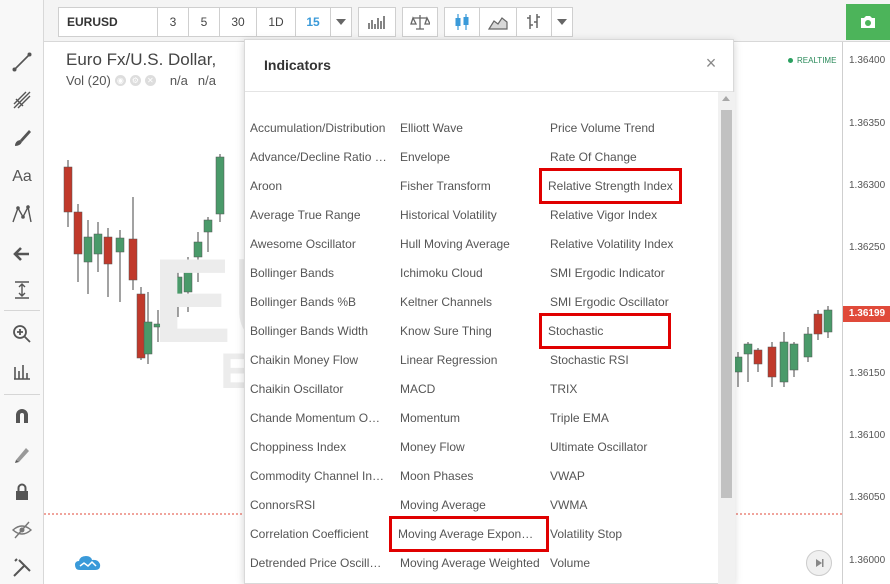 The image size is (890, 584). I want to click on scrollbar, so click(726, 338).